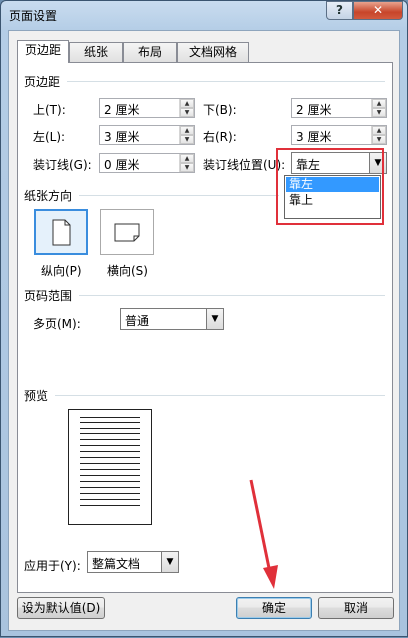 The width and height of the screenshot is (408, 638). Describe the element at coordinates (147, 163) in the screenshot. I see `gutter-spinner: 0 厘米 ▲ ▼` at that location.